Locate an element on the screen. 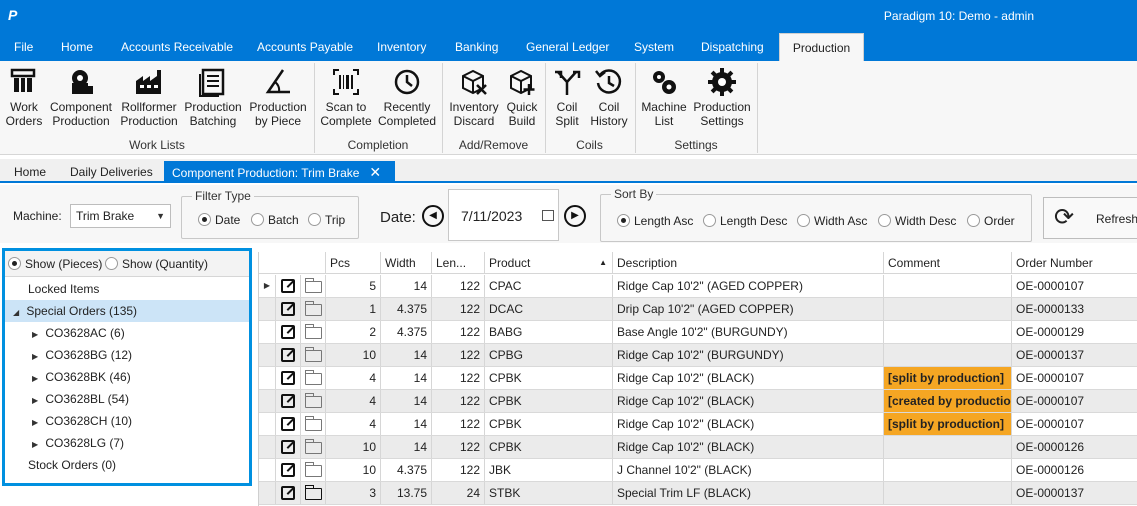 Image resolution: width=1137 pixels, height=506 pixels. show-quantity-radio: Show (Quantity) is located at coordinates (156, 264).